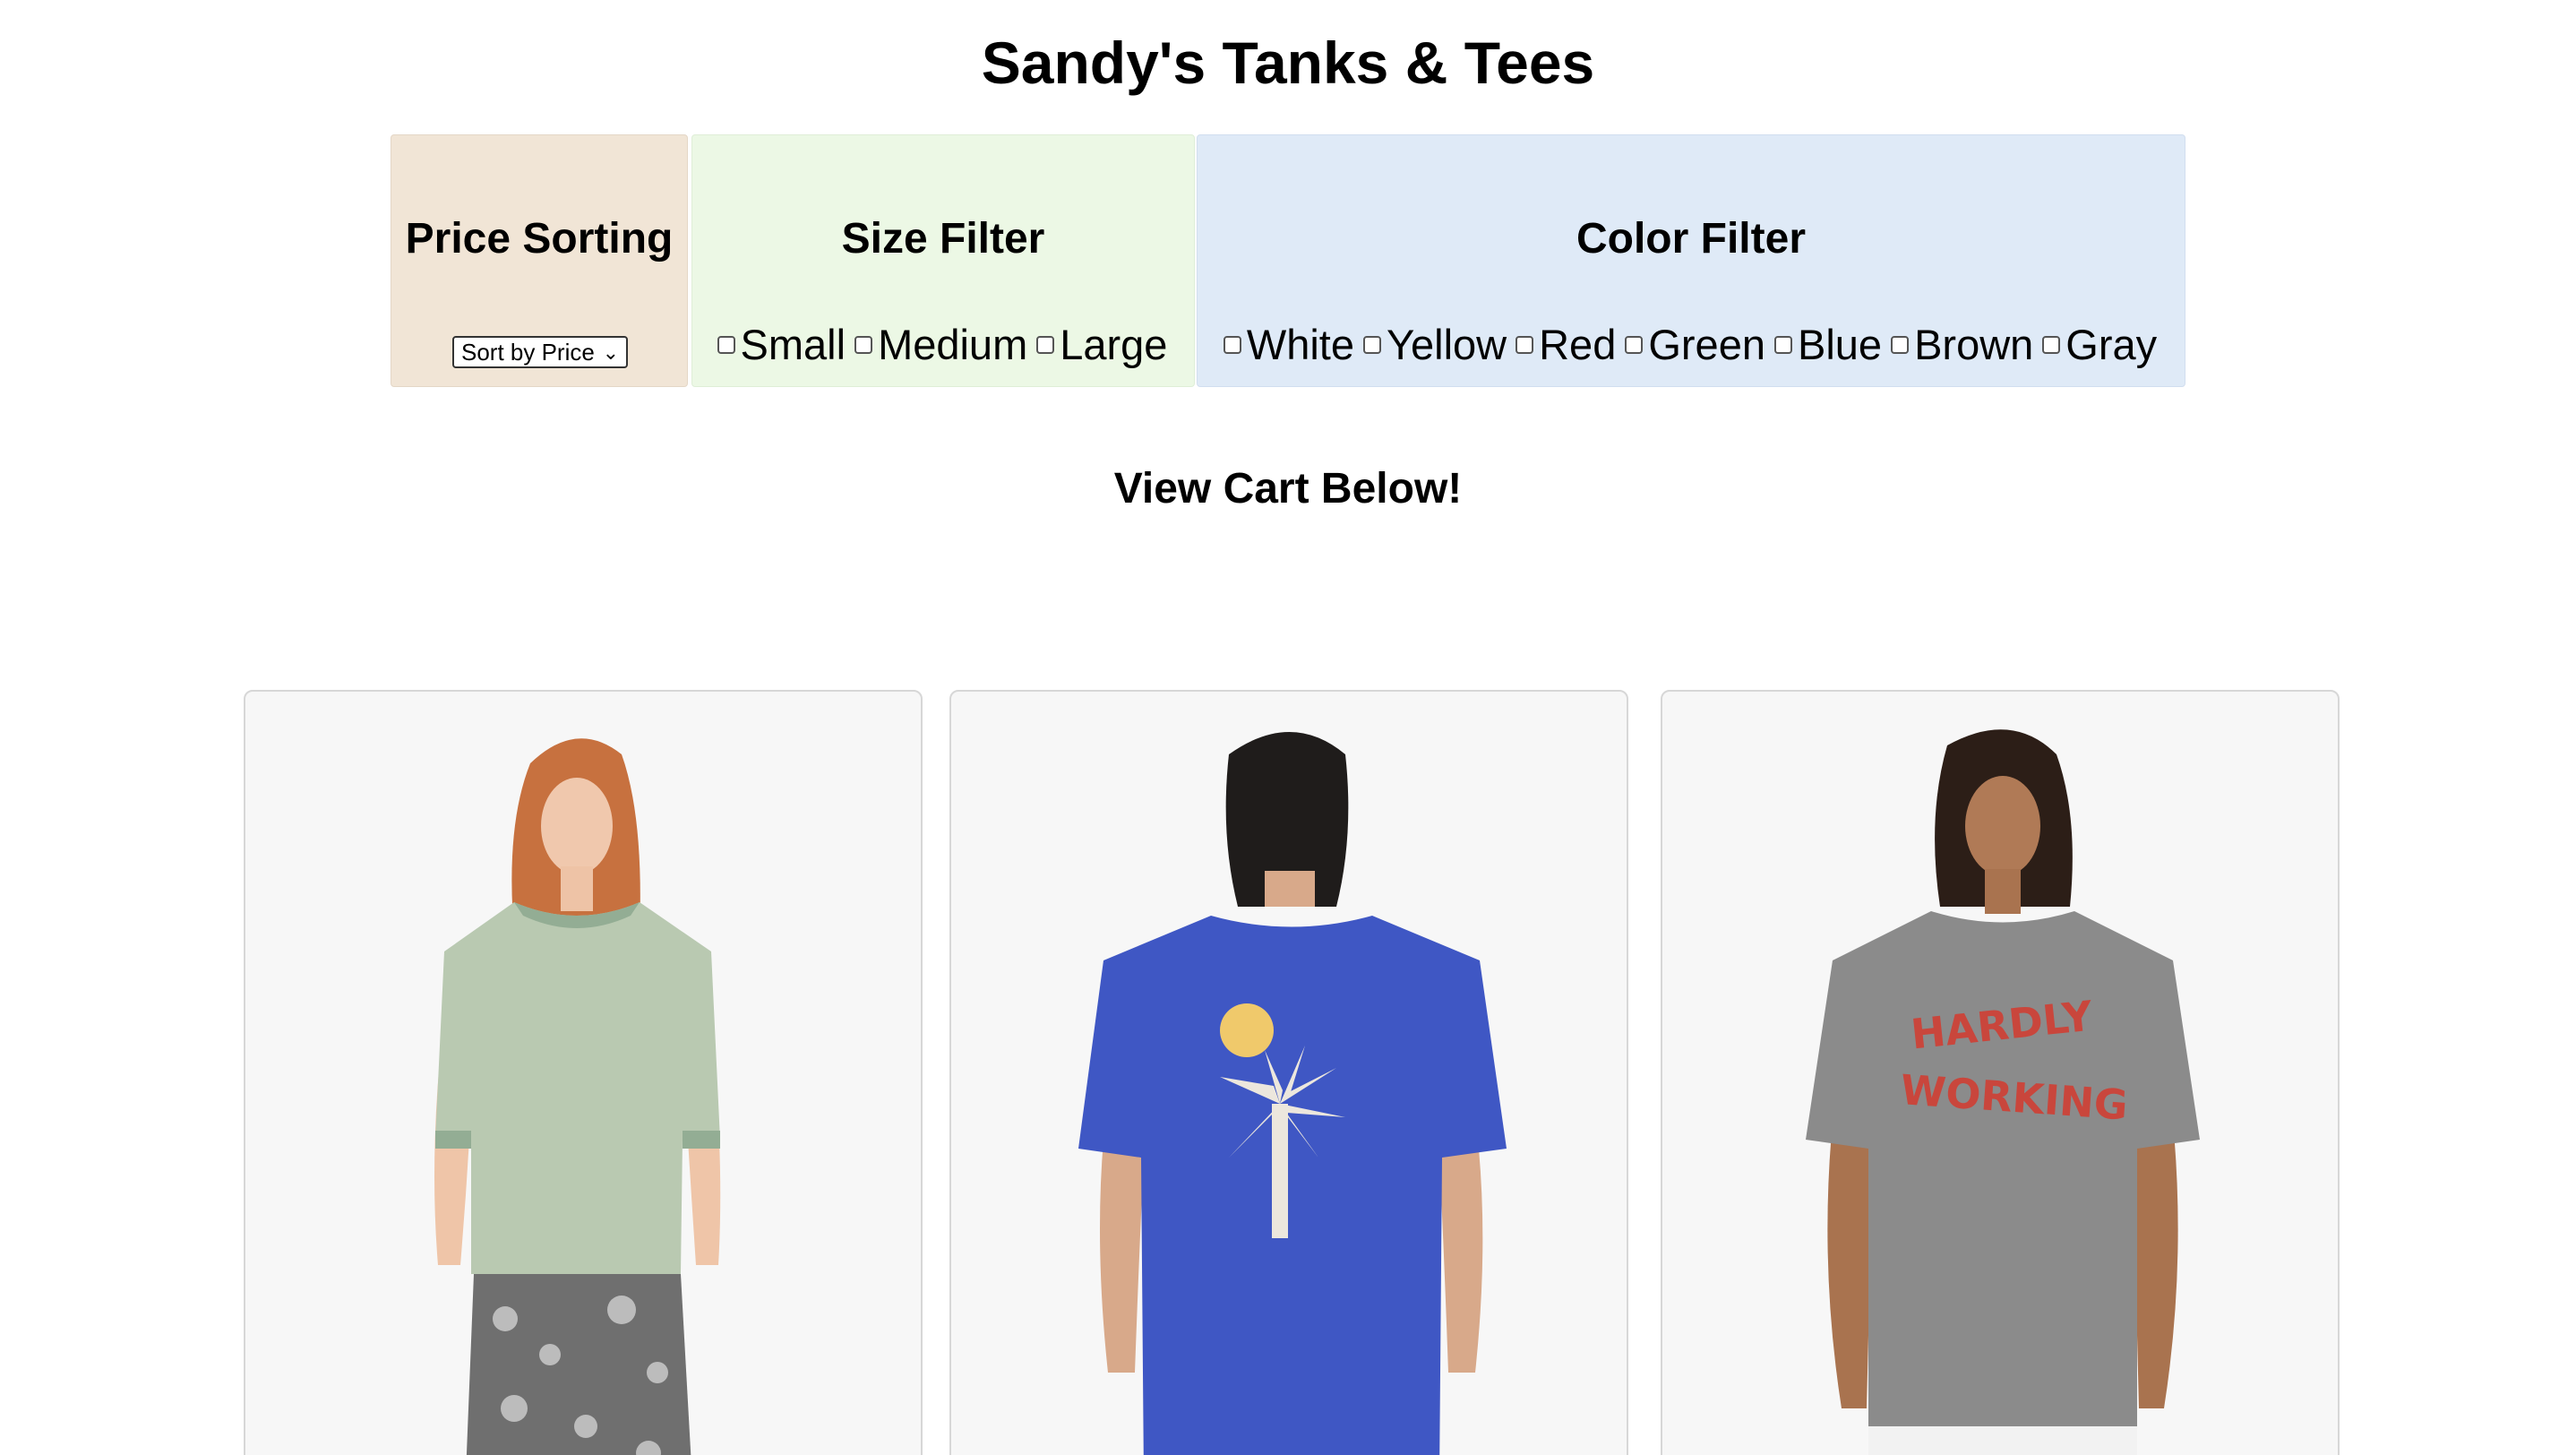  Describe the element at coordinates (1446, 344) in the screenshot. I see `color-option-label: Yellow` at that location.